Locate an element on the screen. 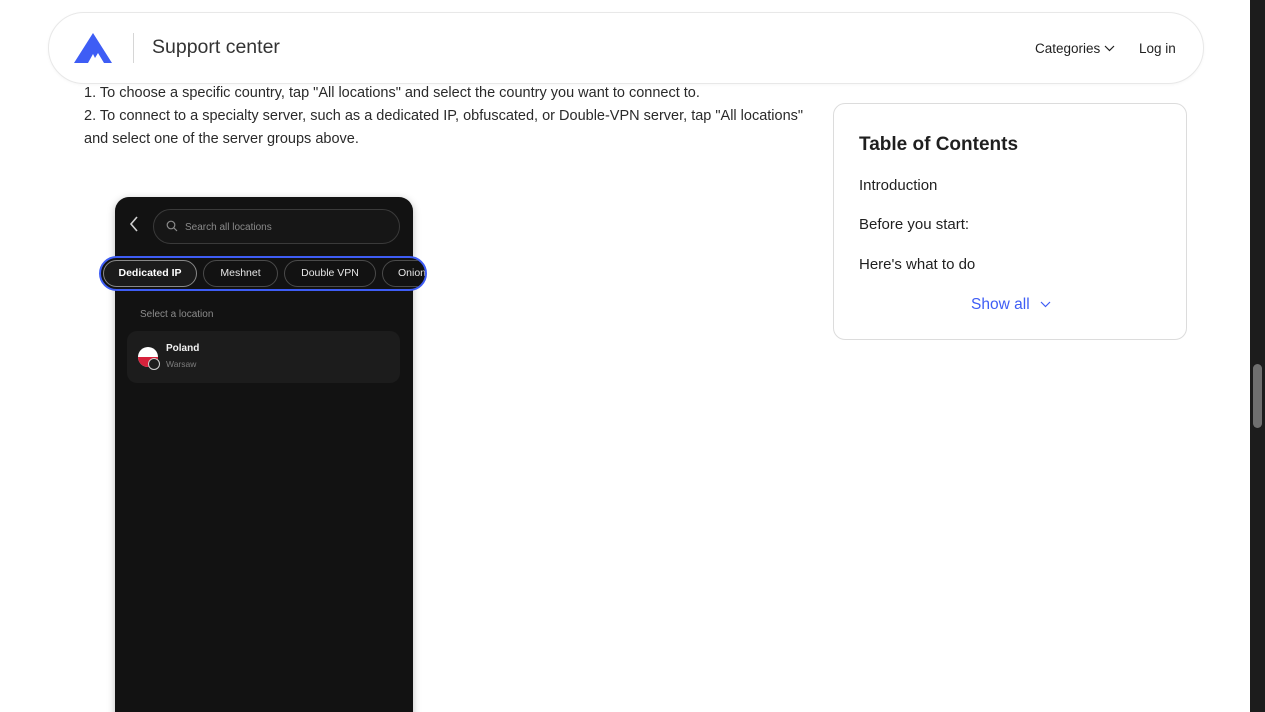 The height and width of the screenshot is (712, 1265). page-scrollbar is located at coordinates (1257, 356).